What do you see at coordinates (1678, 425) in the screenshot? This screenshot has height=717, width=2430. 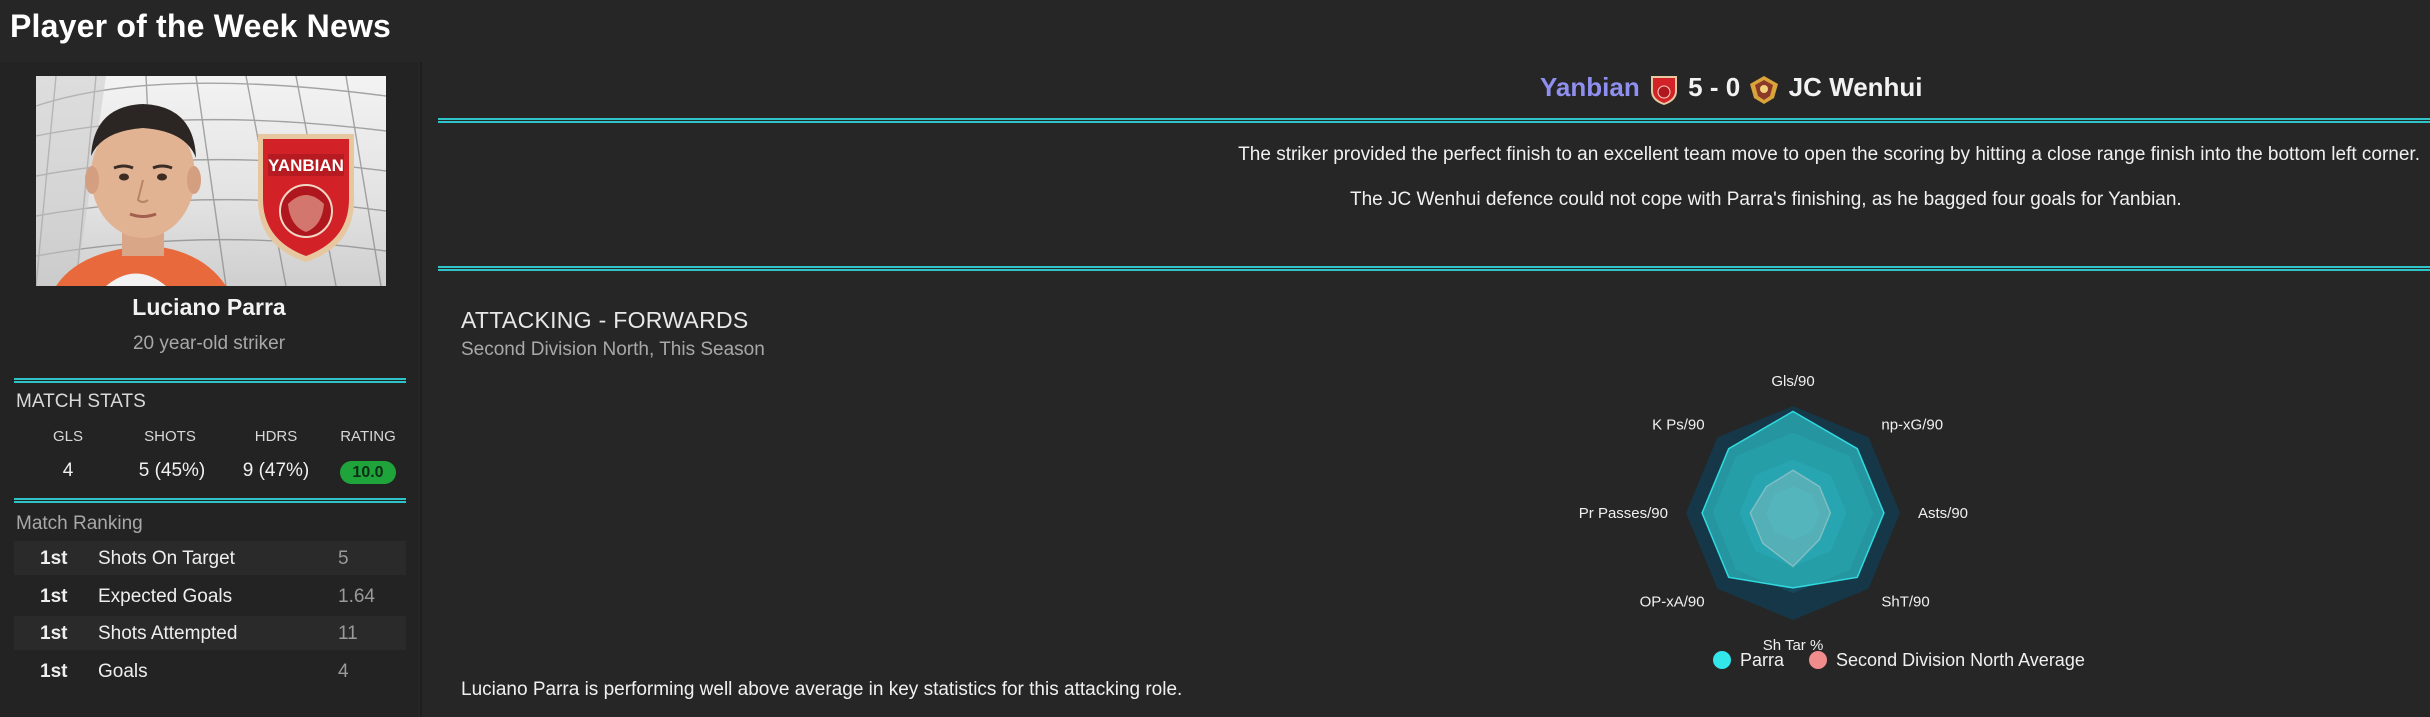 I see `radar-axis-label: K Ps/90` at bounding box center [1678, 425].